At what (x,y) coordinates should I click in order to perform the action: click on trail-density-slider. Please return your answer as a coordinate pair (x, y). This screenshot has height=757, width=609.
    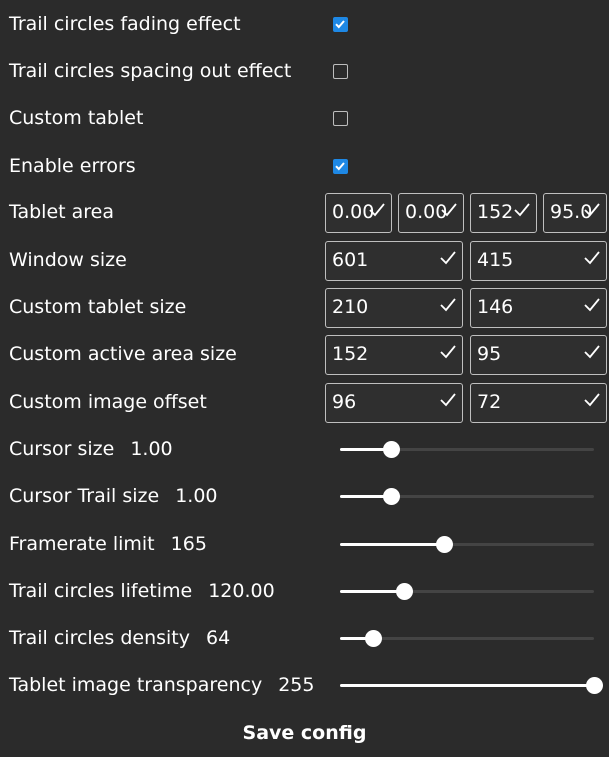
    Looking at the image, I should click on (467, 638).